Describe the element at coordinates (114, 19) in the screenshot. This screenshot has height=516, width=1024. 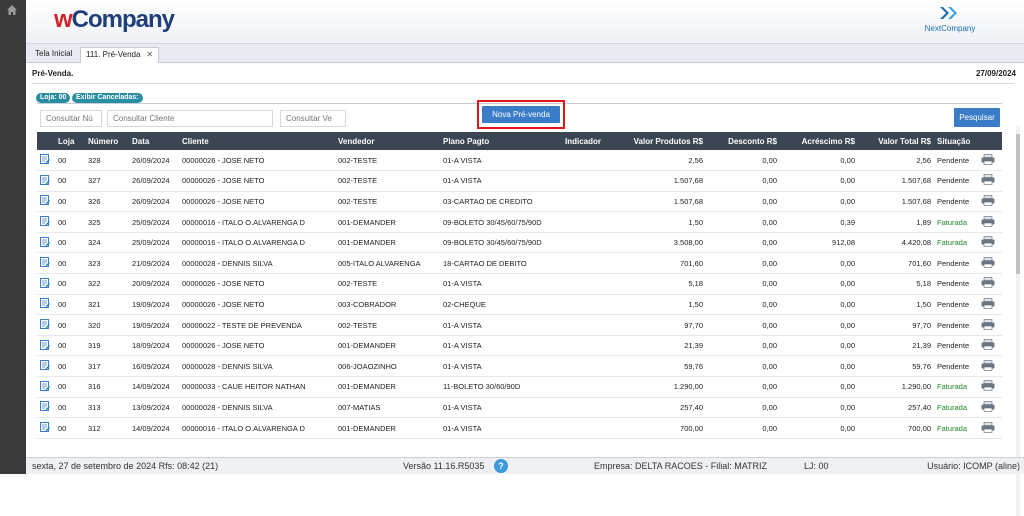
I see `company-logo: wCompany` at that location.